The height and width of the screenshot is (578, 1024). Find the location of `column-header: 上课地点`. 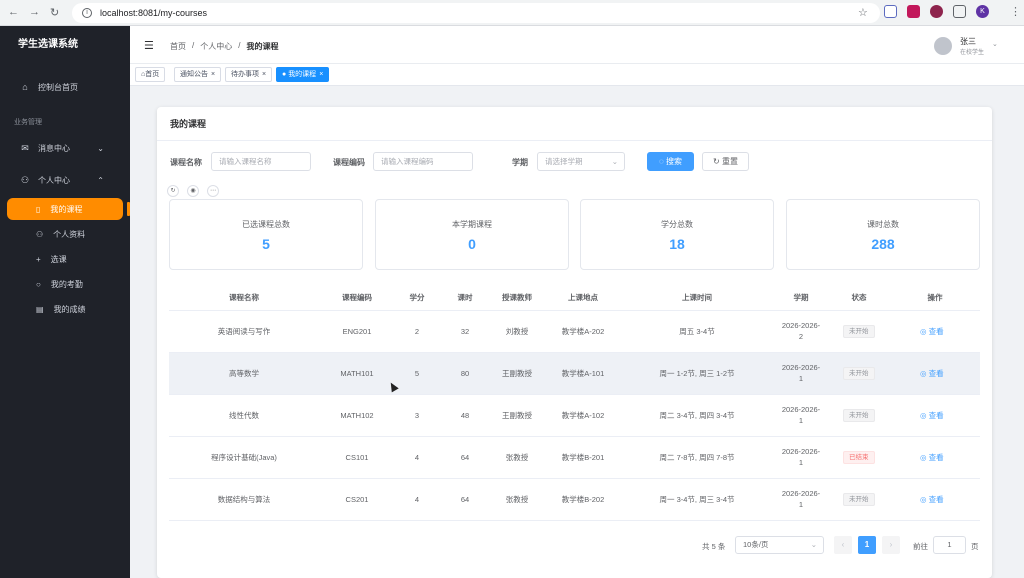

column-header: 上课地点 is located at coordinates (583, 297).